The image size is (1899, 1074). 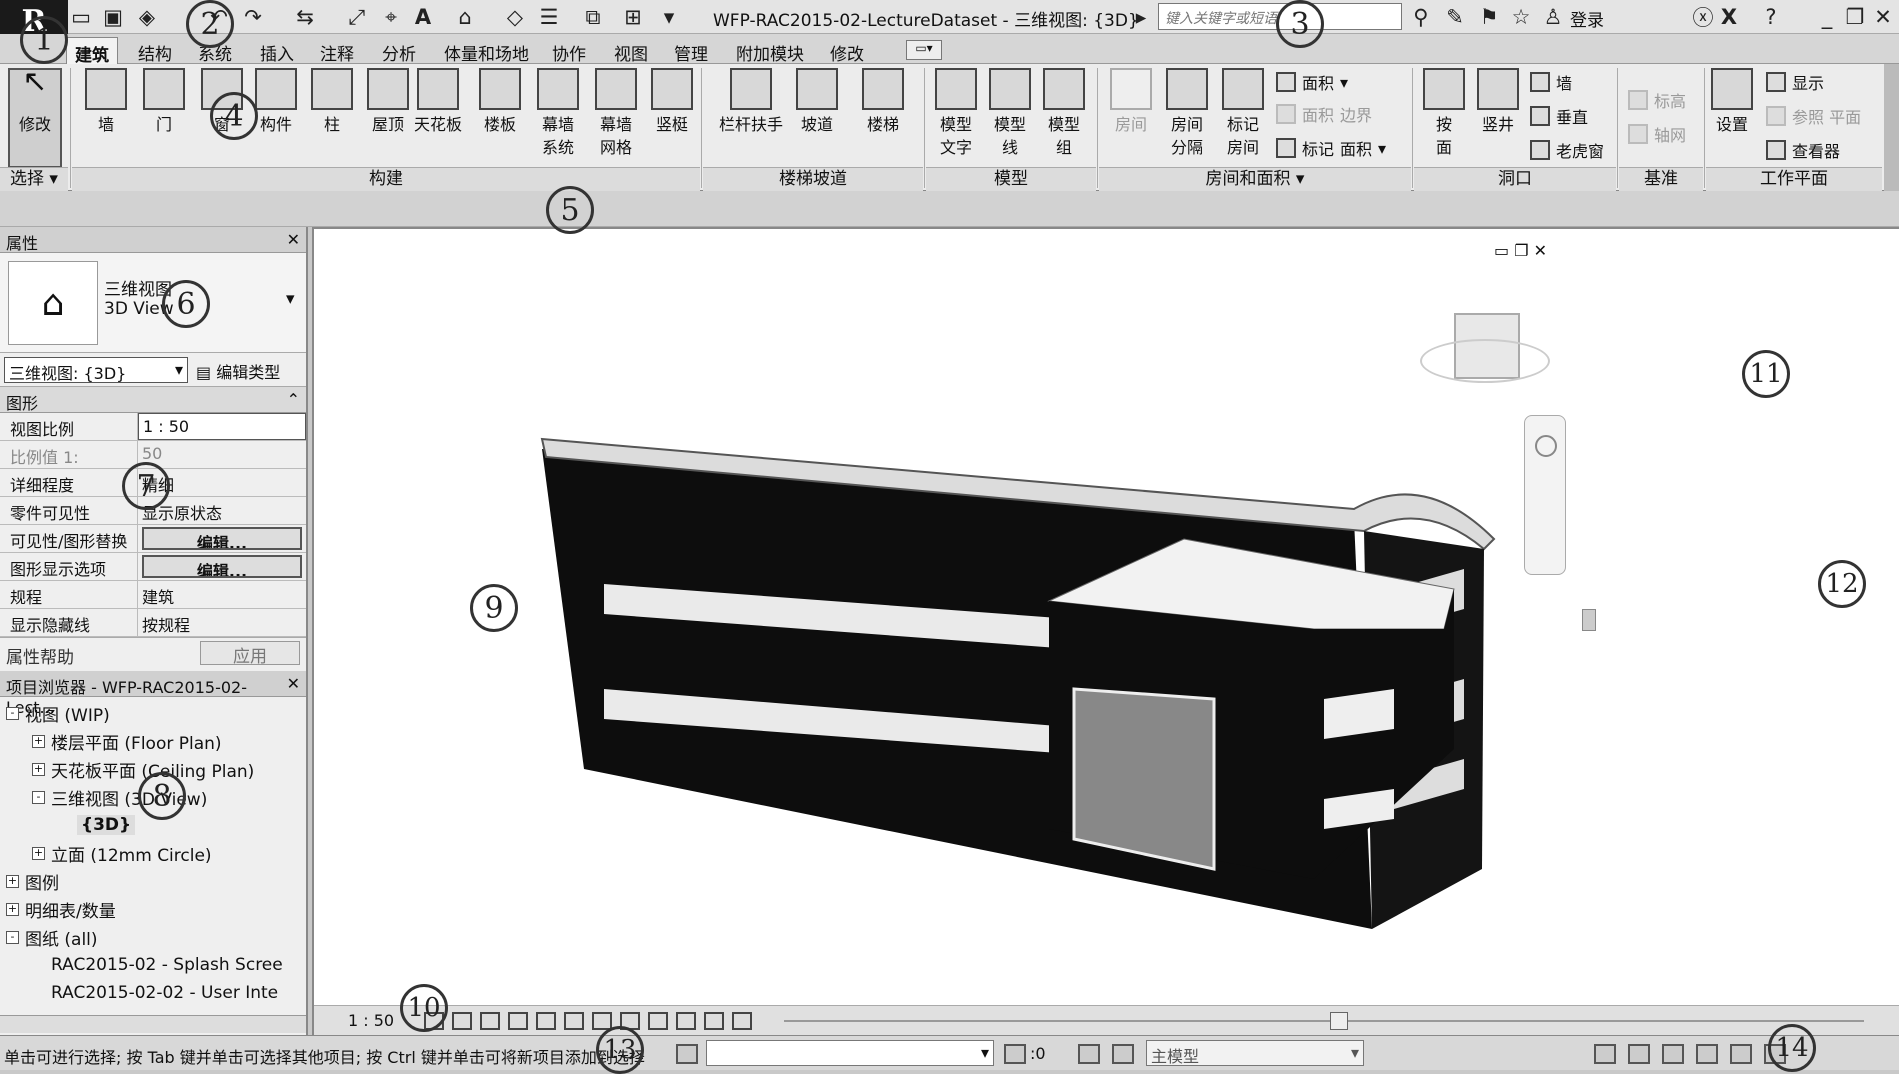 I want to click on close-properties-icon: ✕, so click(x=293, y=239).